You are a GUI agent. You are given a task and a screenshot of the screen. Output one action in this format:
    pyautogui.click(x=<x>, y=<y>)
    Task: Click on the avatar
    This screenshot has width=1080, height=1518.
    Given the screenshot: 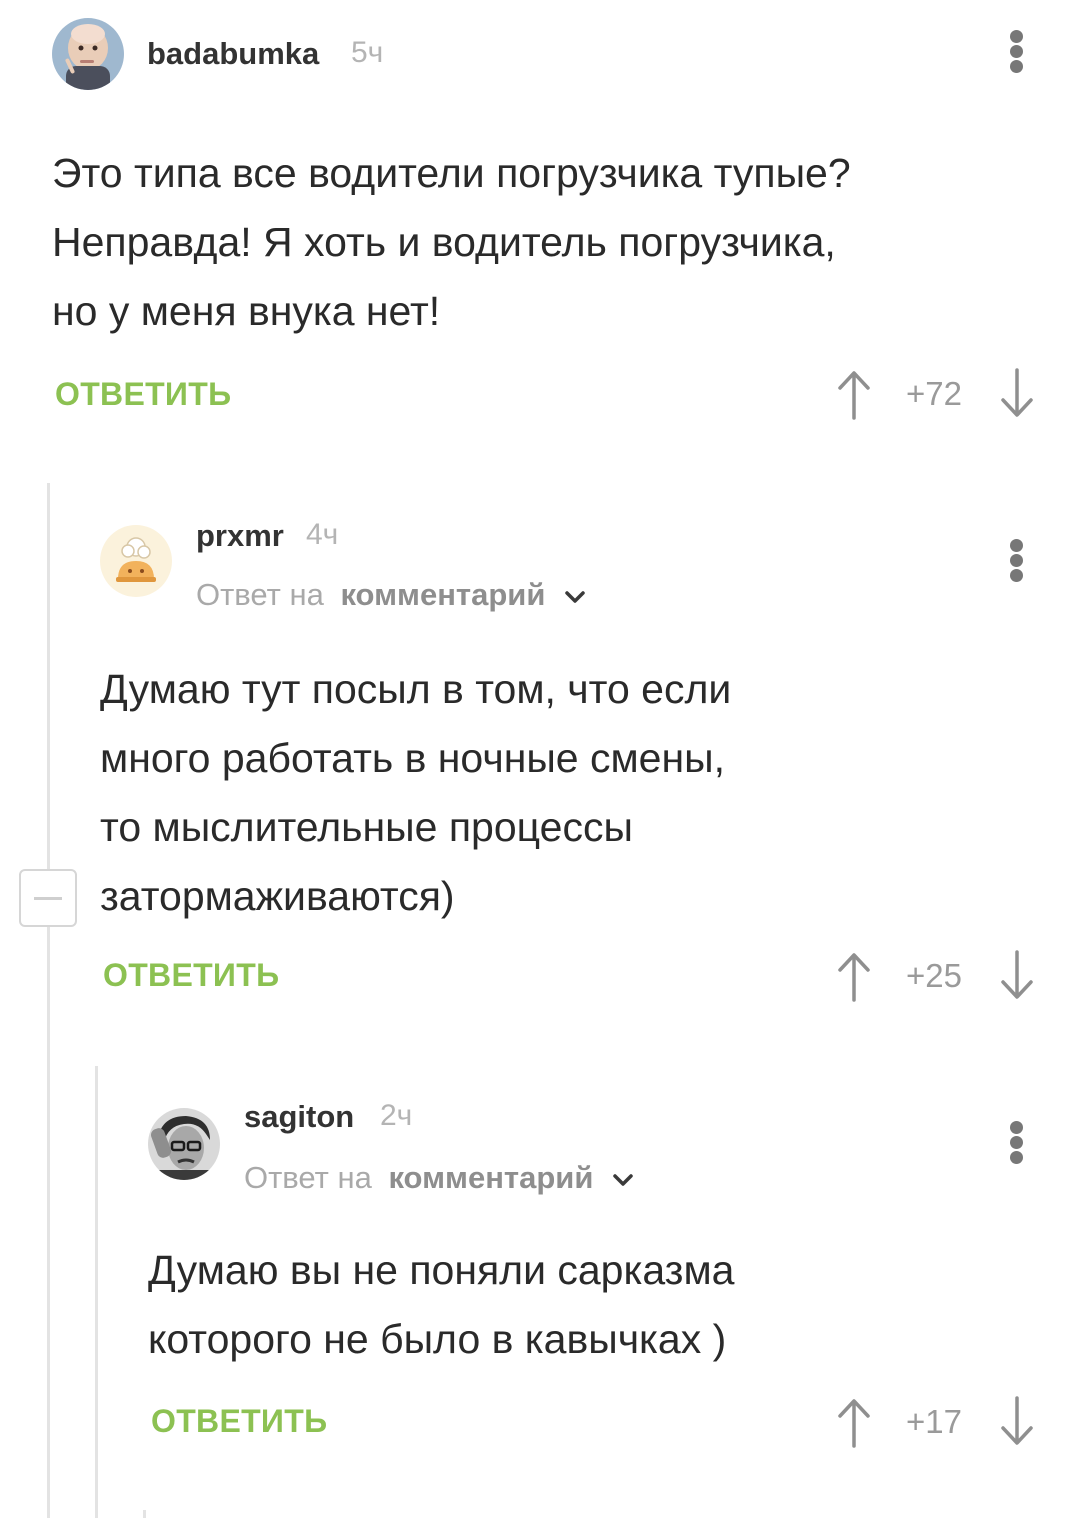 What is the action you would take?
    pyautogui.click(x=184, y=1144)
    